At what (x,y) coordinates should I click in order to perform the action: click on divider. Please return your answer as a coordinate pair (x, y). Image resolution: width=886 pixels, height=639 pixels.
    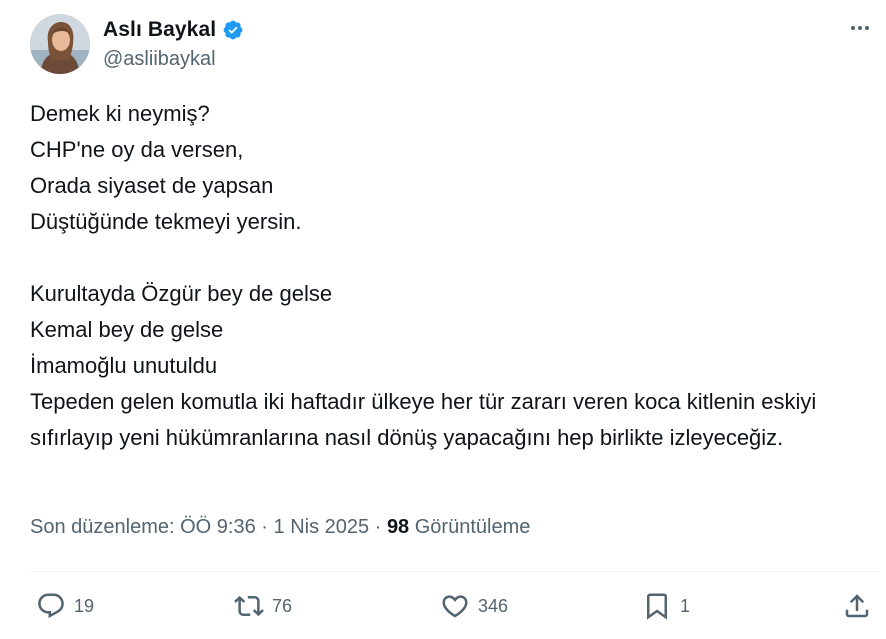
    Looking at the image, I should click on (455, 571).